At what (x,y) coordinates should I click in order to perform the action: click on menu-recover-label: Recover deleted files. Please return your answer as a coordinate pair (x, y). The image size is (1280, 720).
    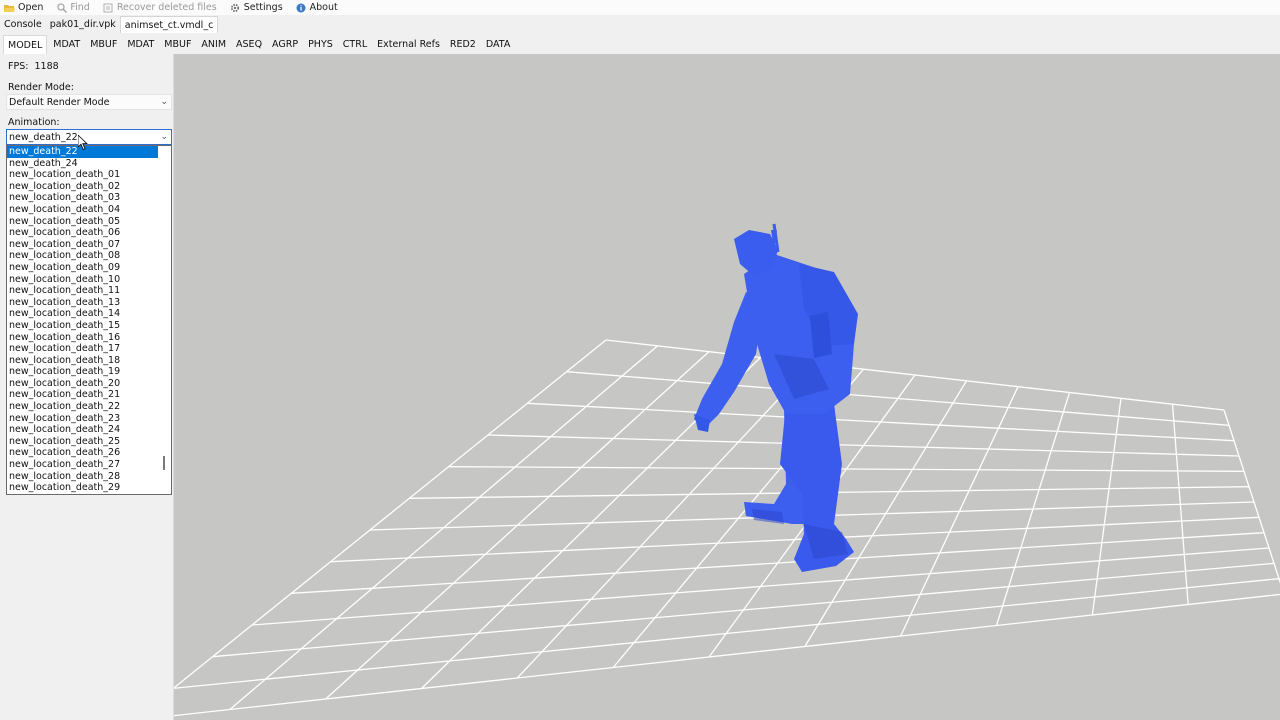
    Looking at the image, I should click on (166, 7).